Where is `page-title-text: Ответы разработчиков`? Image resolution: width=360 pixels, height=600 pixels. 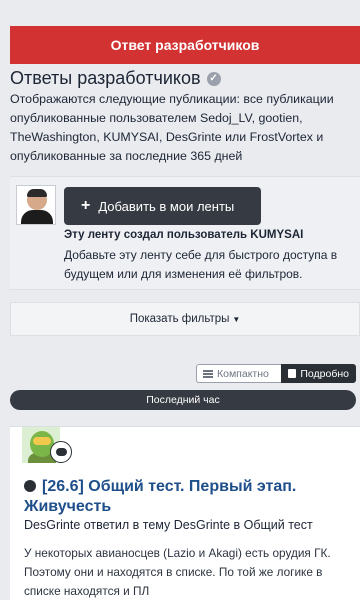 page-title-text: Ответы разработчиков is located at coordinates (105, 78).